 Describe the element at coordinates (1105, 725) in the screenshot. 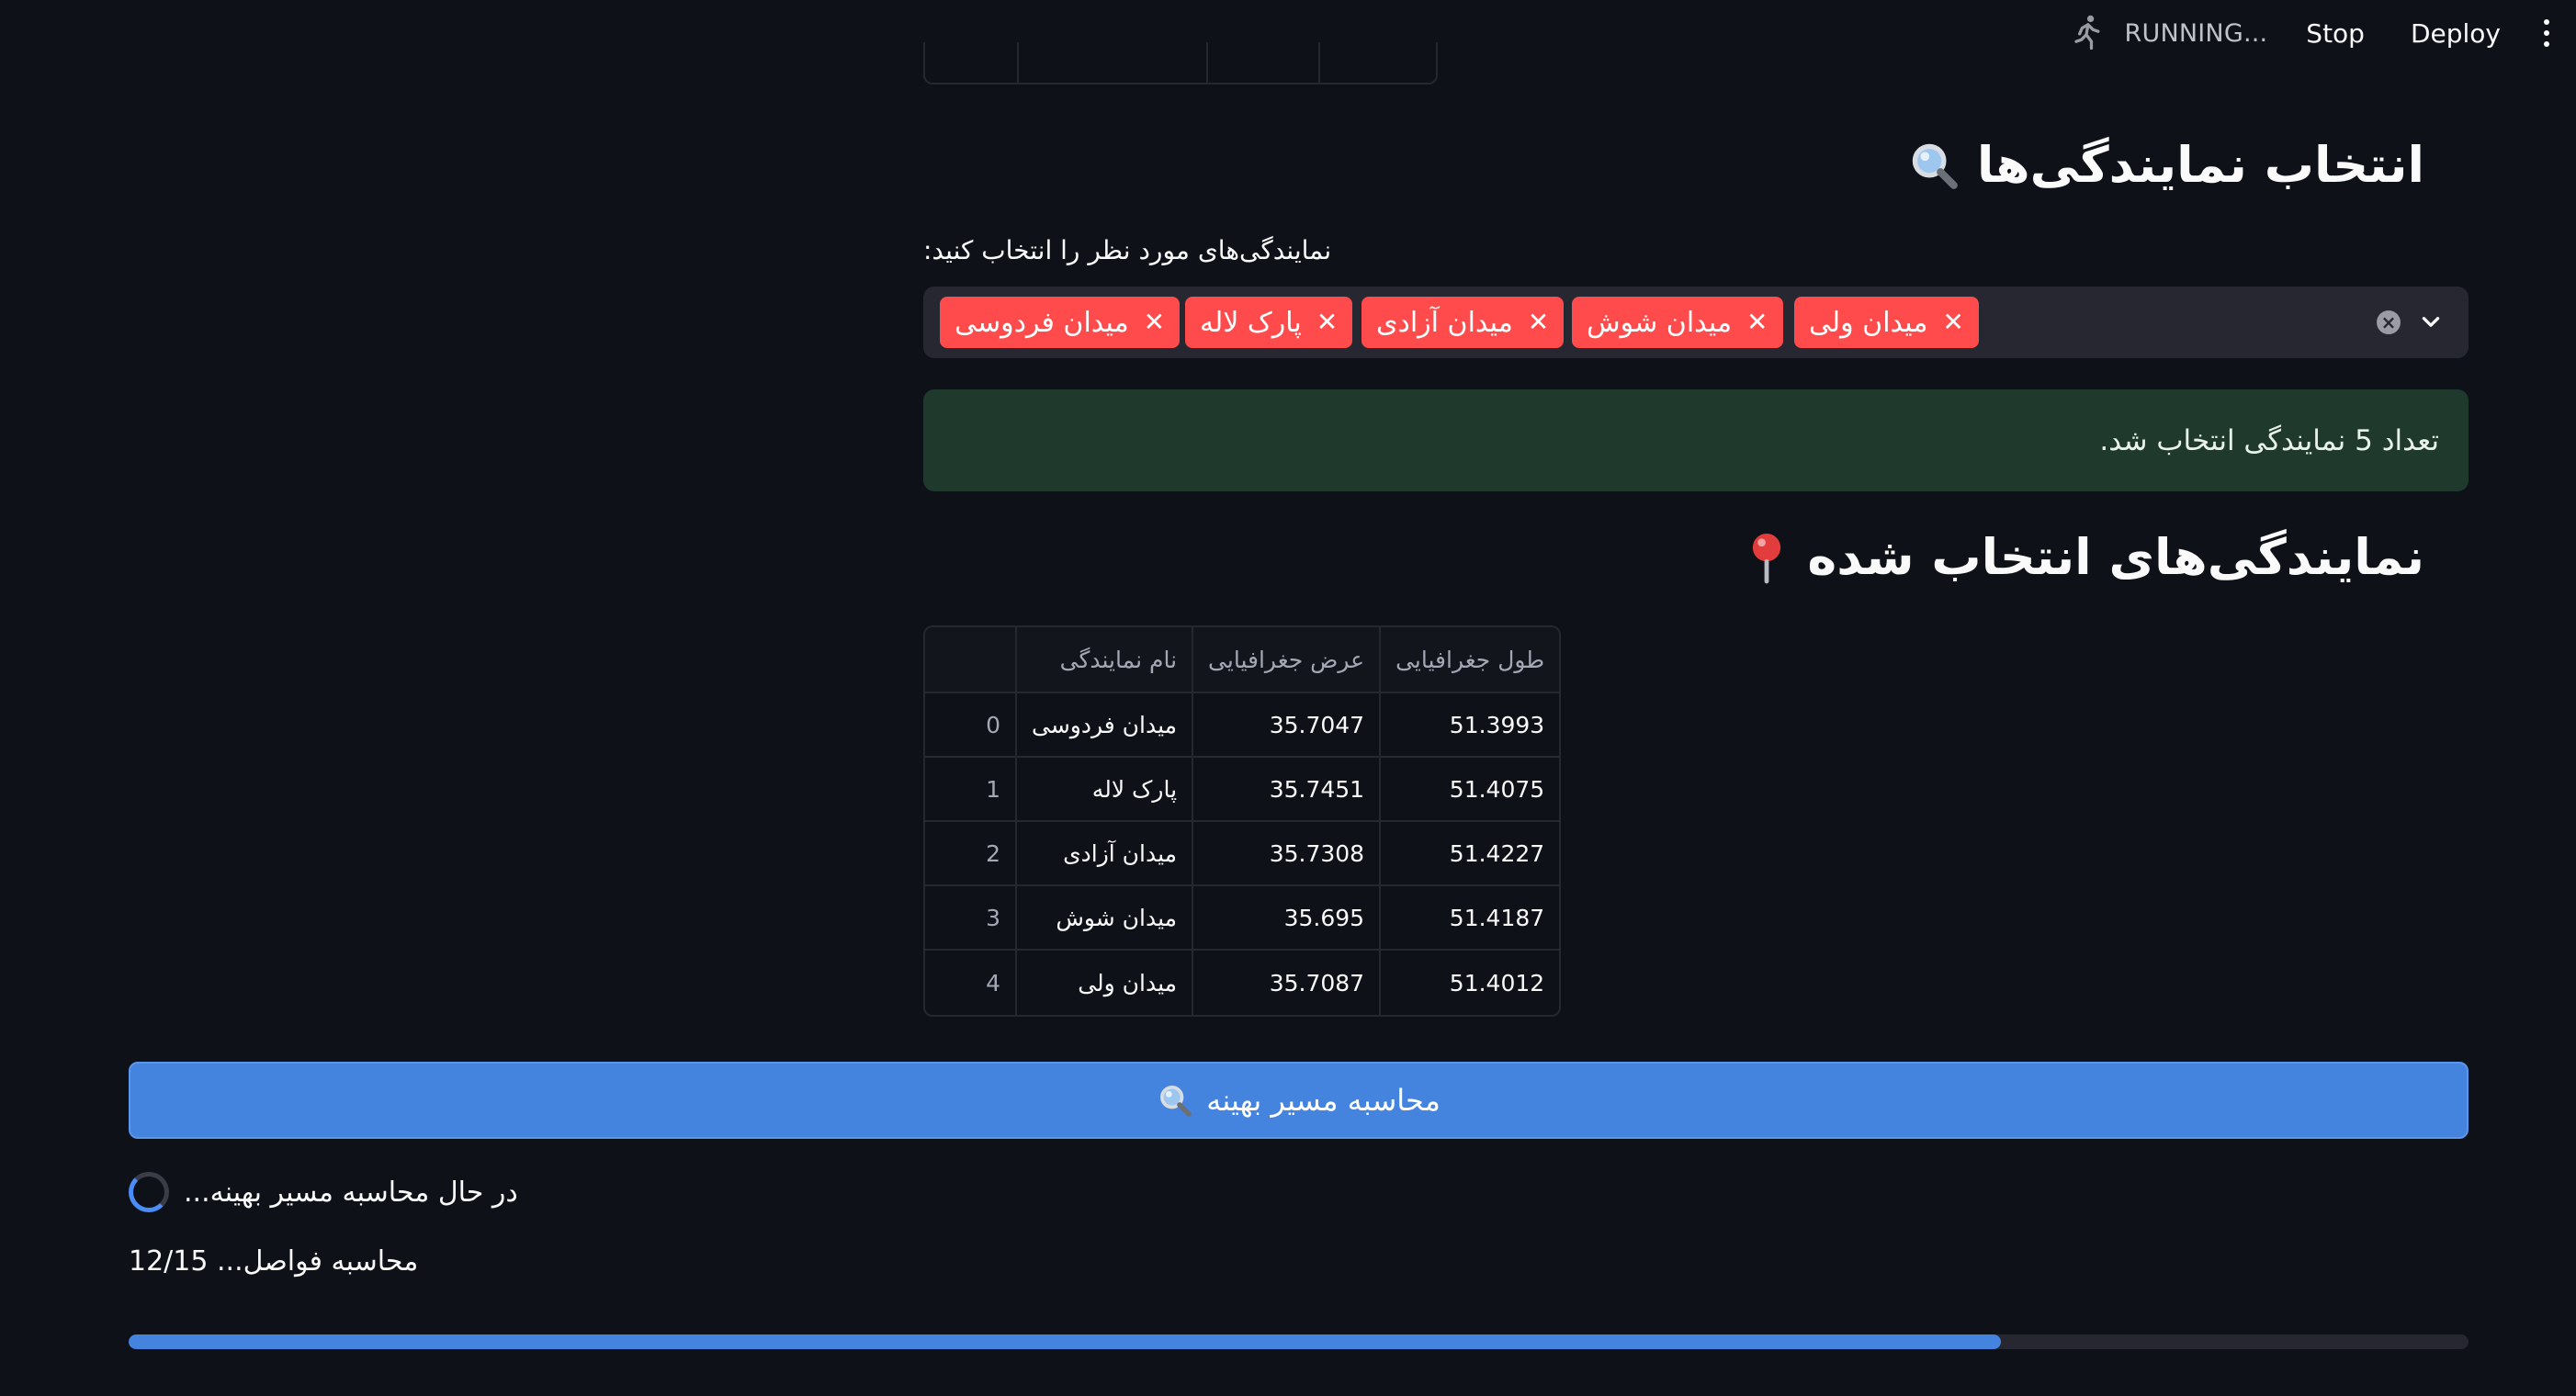

I see `agency-name-cell: میدان فردوسی` at that location.